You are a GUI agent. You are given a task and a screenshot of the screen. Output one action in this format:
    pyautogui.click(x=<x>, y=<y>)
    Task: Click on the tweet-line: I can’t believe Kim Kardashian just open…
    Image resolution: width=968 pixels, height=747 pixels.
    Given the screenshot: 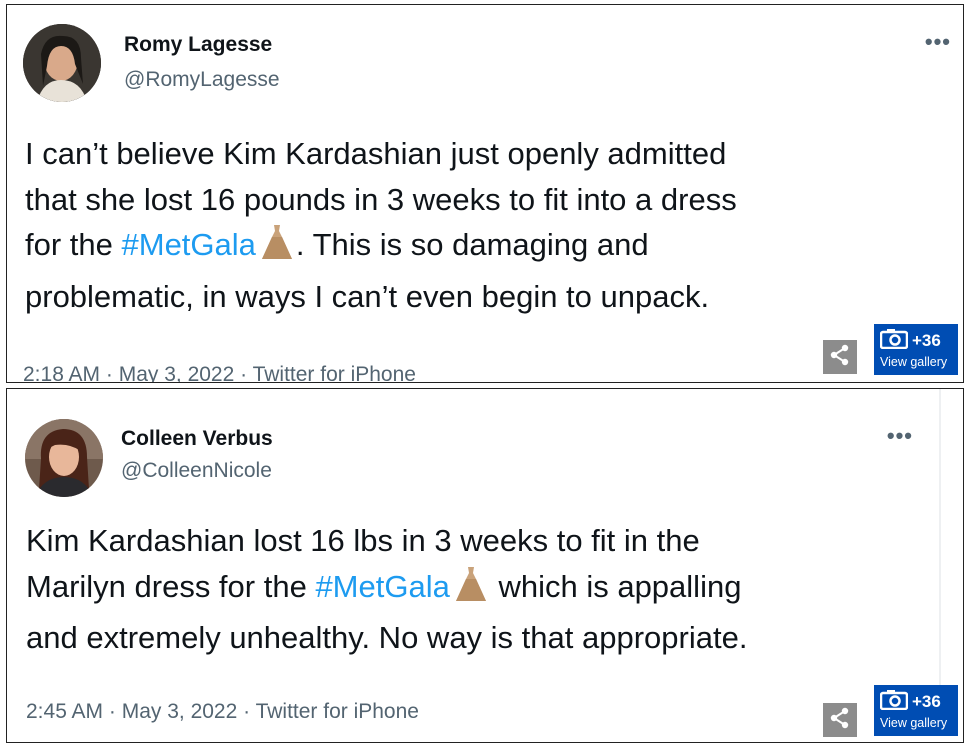 What is the action you would take?
    pyautogui.click(x=376, y=153)
    